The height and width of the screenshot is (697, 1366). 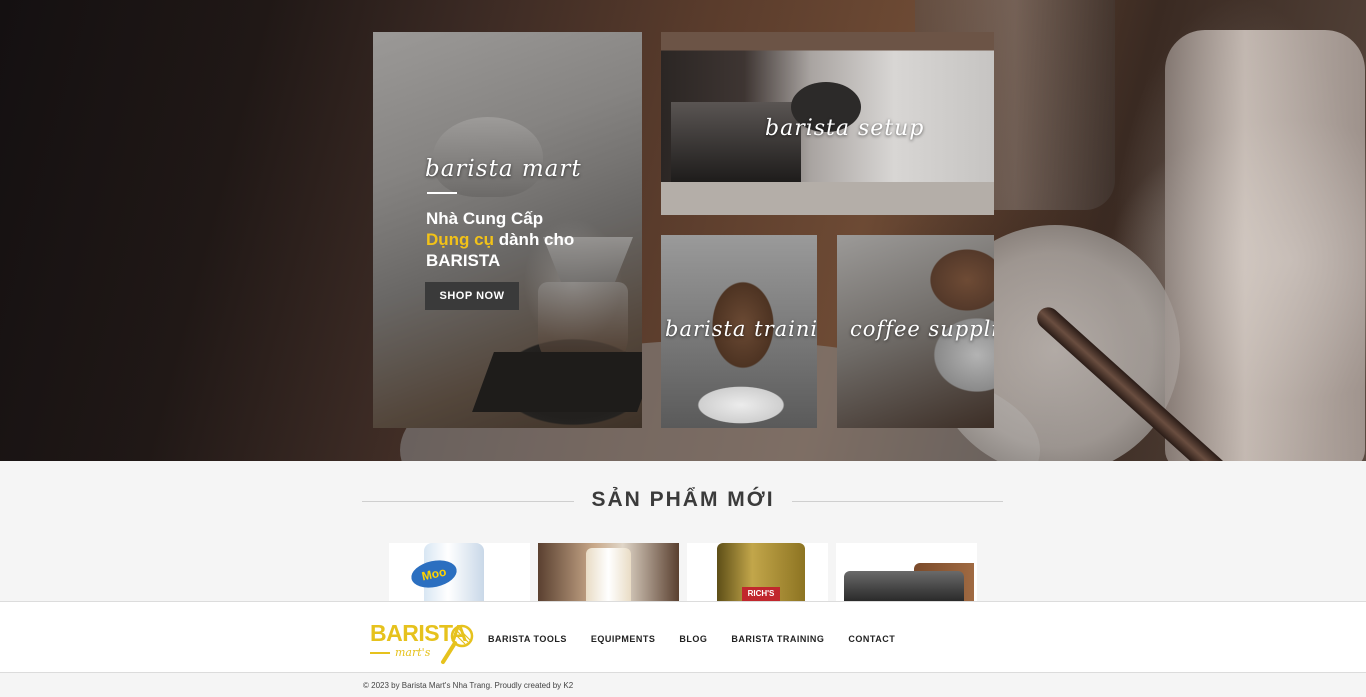 I want to click on tile-label-training: barista training, so click(x=741, y=329).